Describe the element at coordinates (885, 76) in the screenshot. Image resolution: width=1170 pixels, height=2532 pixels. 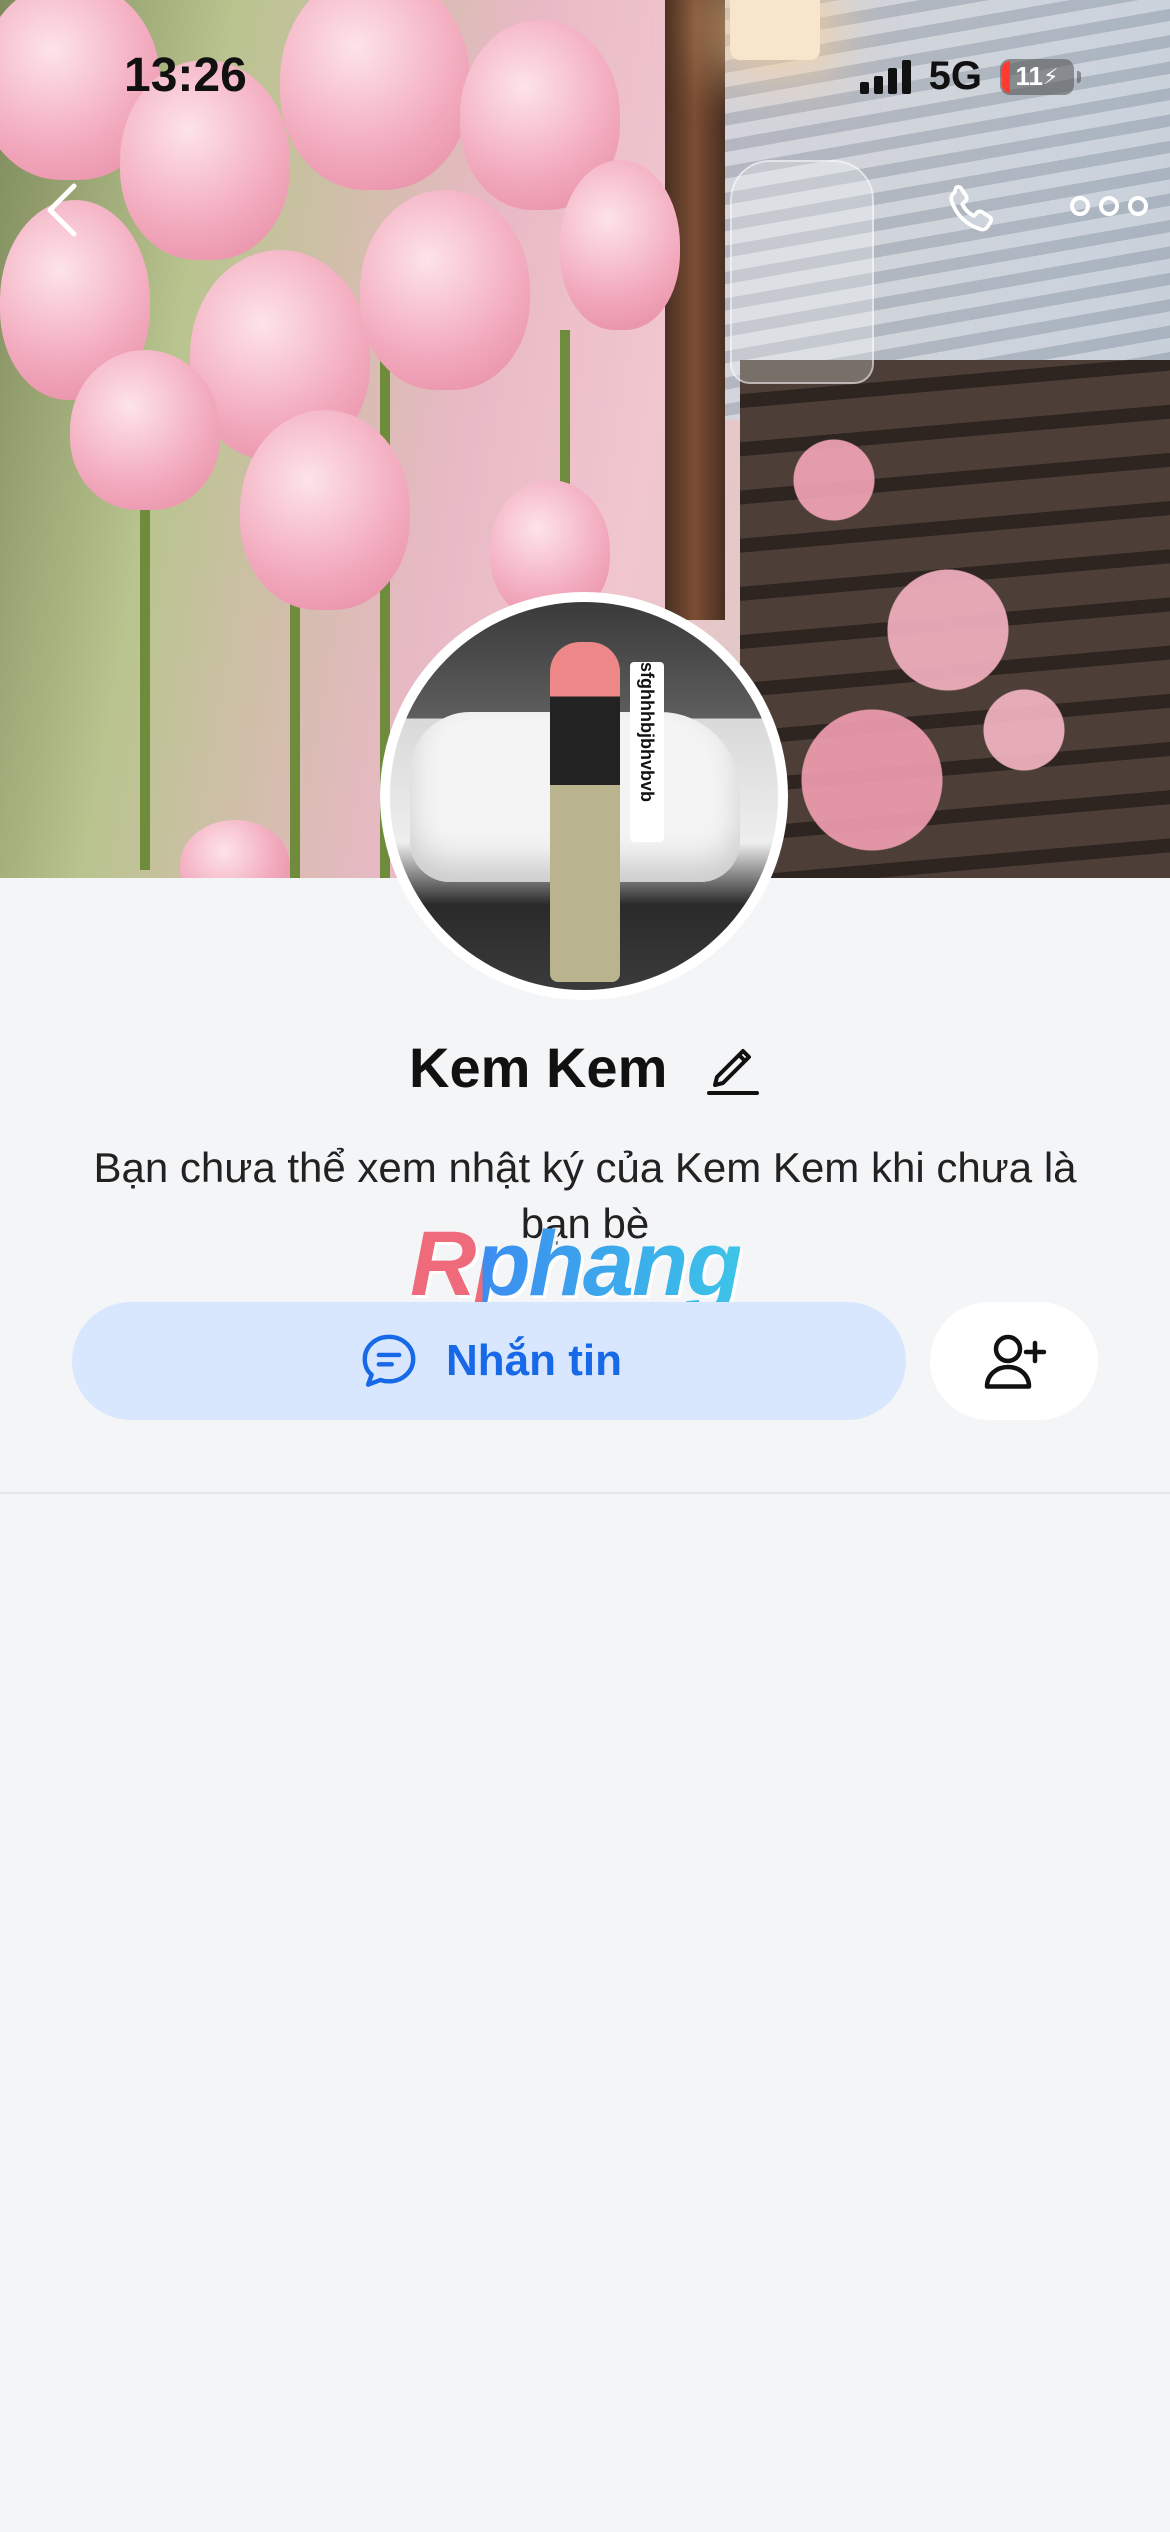
I see `signal-icon` at that location.